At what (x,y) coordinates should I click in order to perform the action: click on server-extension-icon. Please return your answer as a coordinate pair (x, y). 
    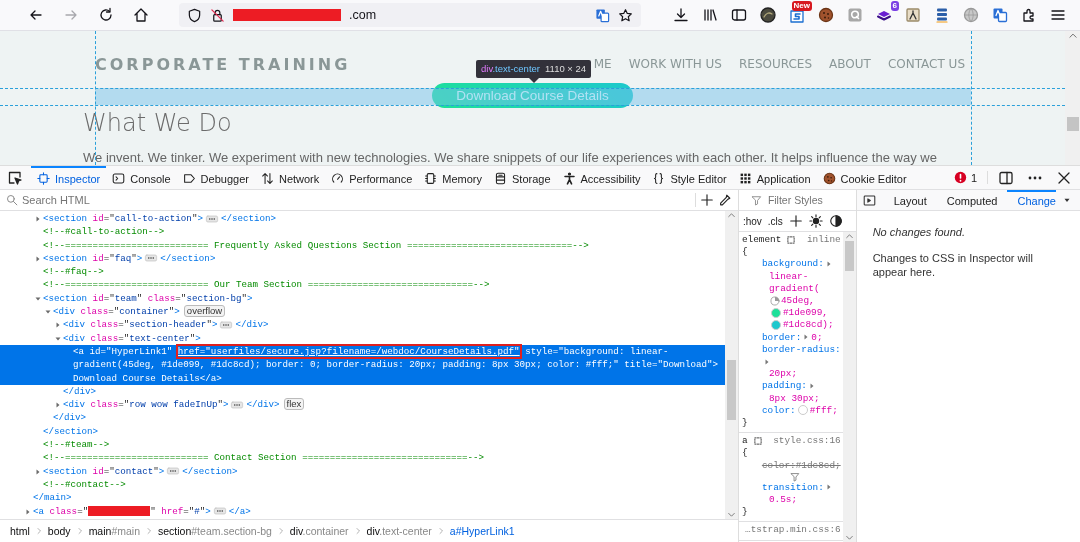
    Looking at the image, I should click on (942, 15).